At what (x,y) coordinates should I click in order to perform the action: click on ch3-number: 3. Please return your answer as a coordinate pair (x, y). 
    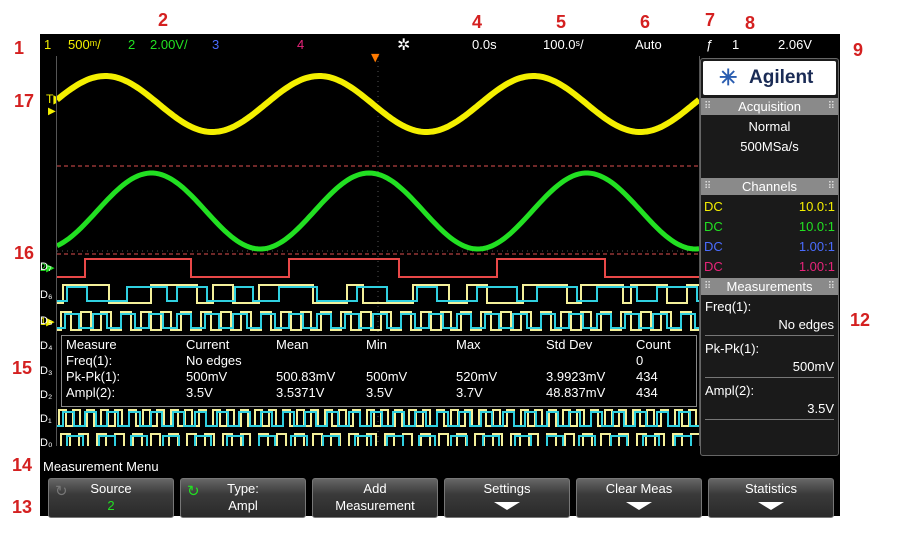
    Looking at the image, I should click on (215, 44).